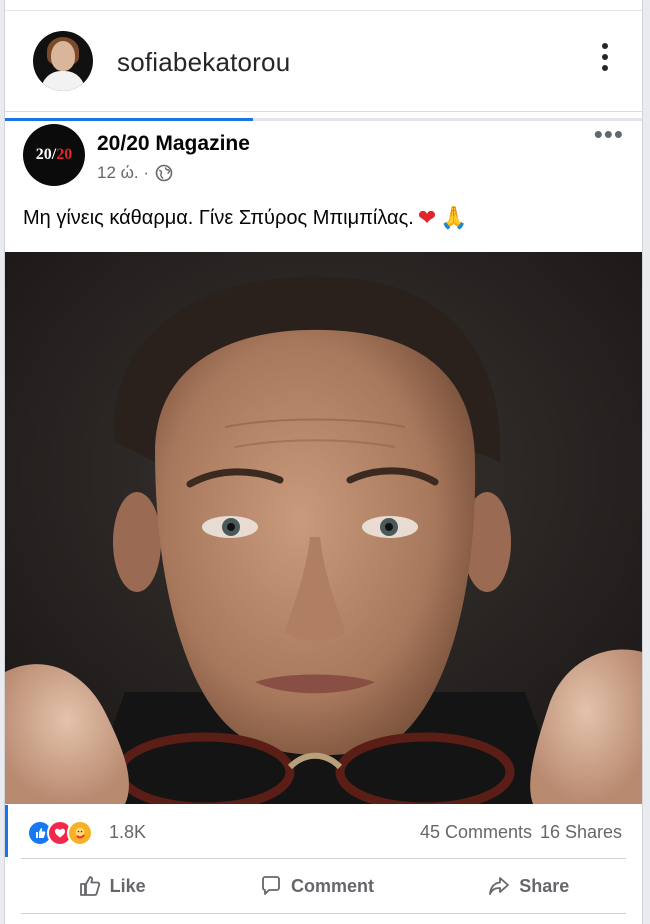  What do you see at coordinates (454, 218) in the screenshot?
I see `pray-emoji-icon: 🙏` at bounding box center [454, 218].